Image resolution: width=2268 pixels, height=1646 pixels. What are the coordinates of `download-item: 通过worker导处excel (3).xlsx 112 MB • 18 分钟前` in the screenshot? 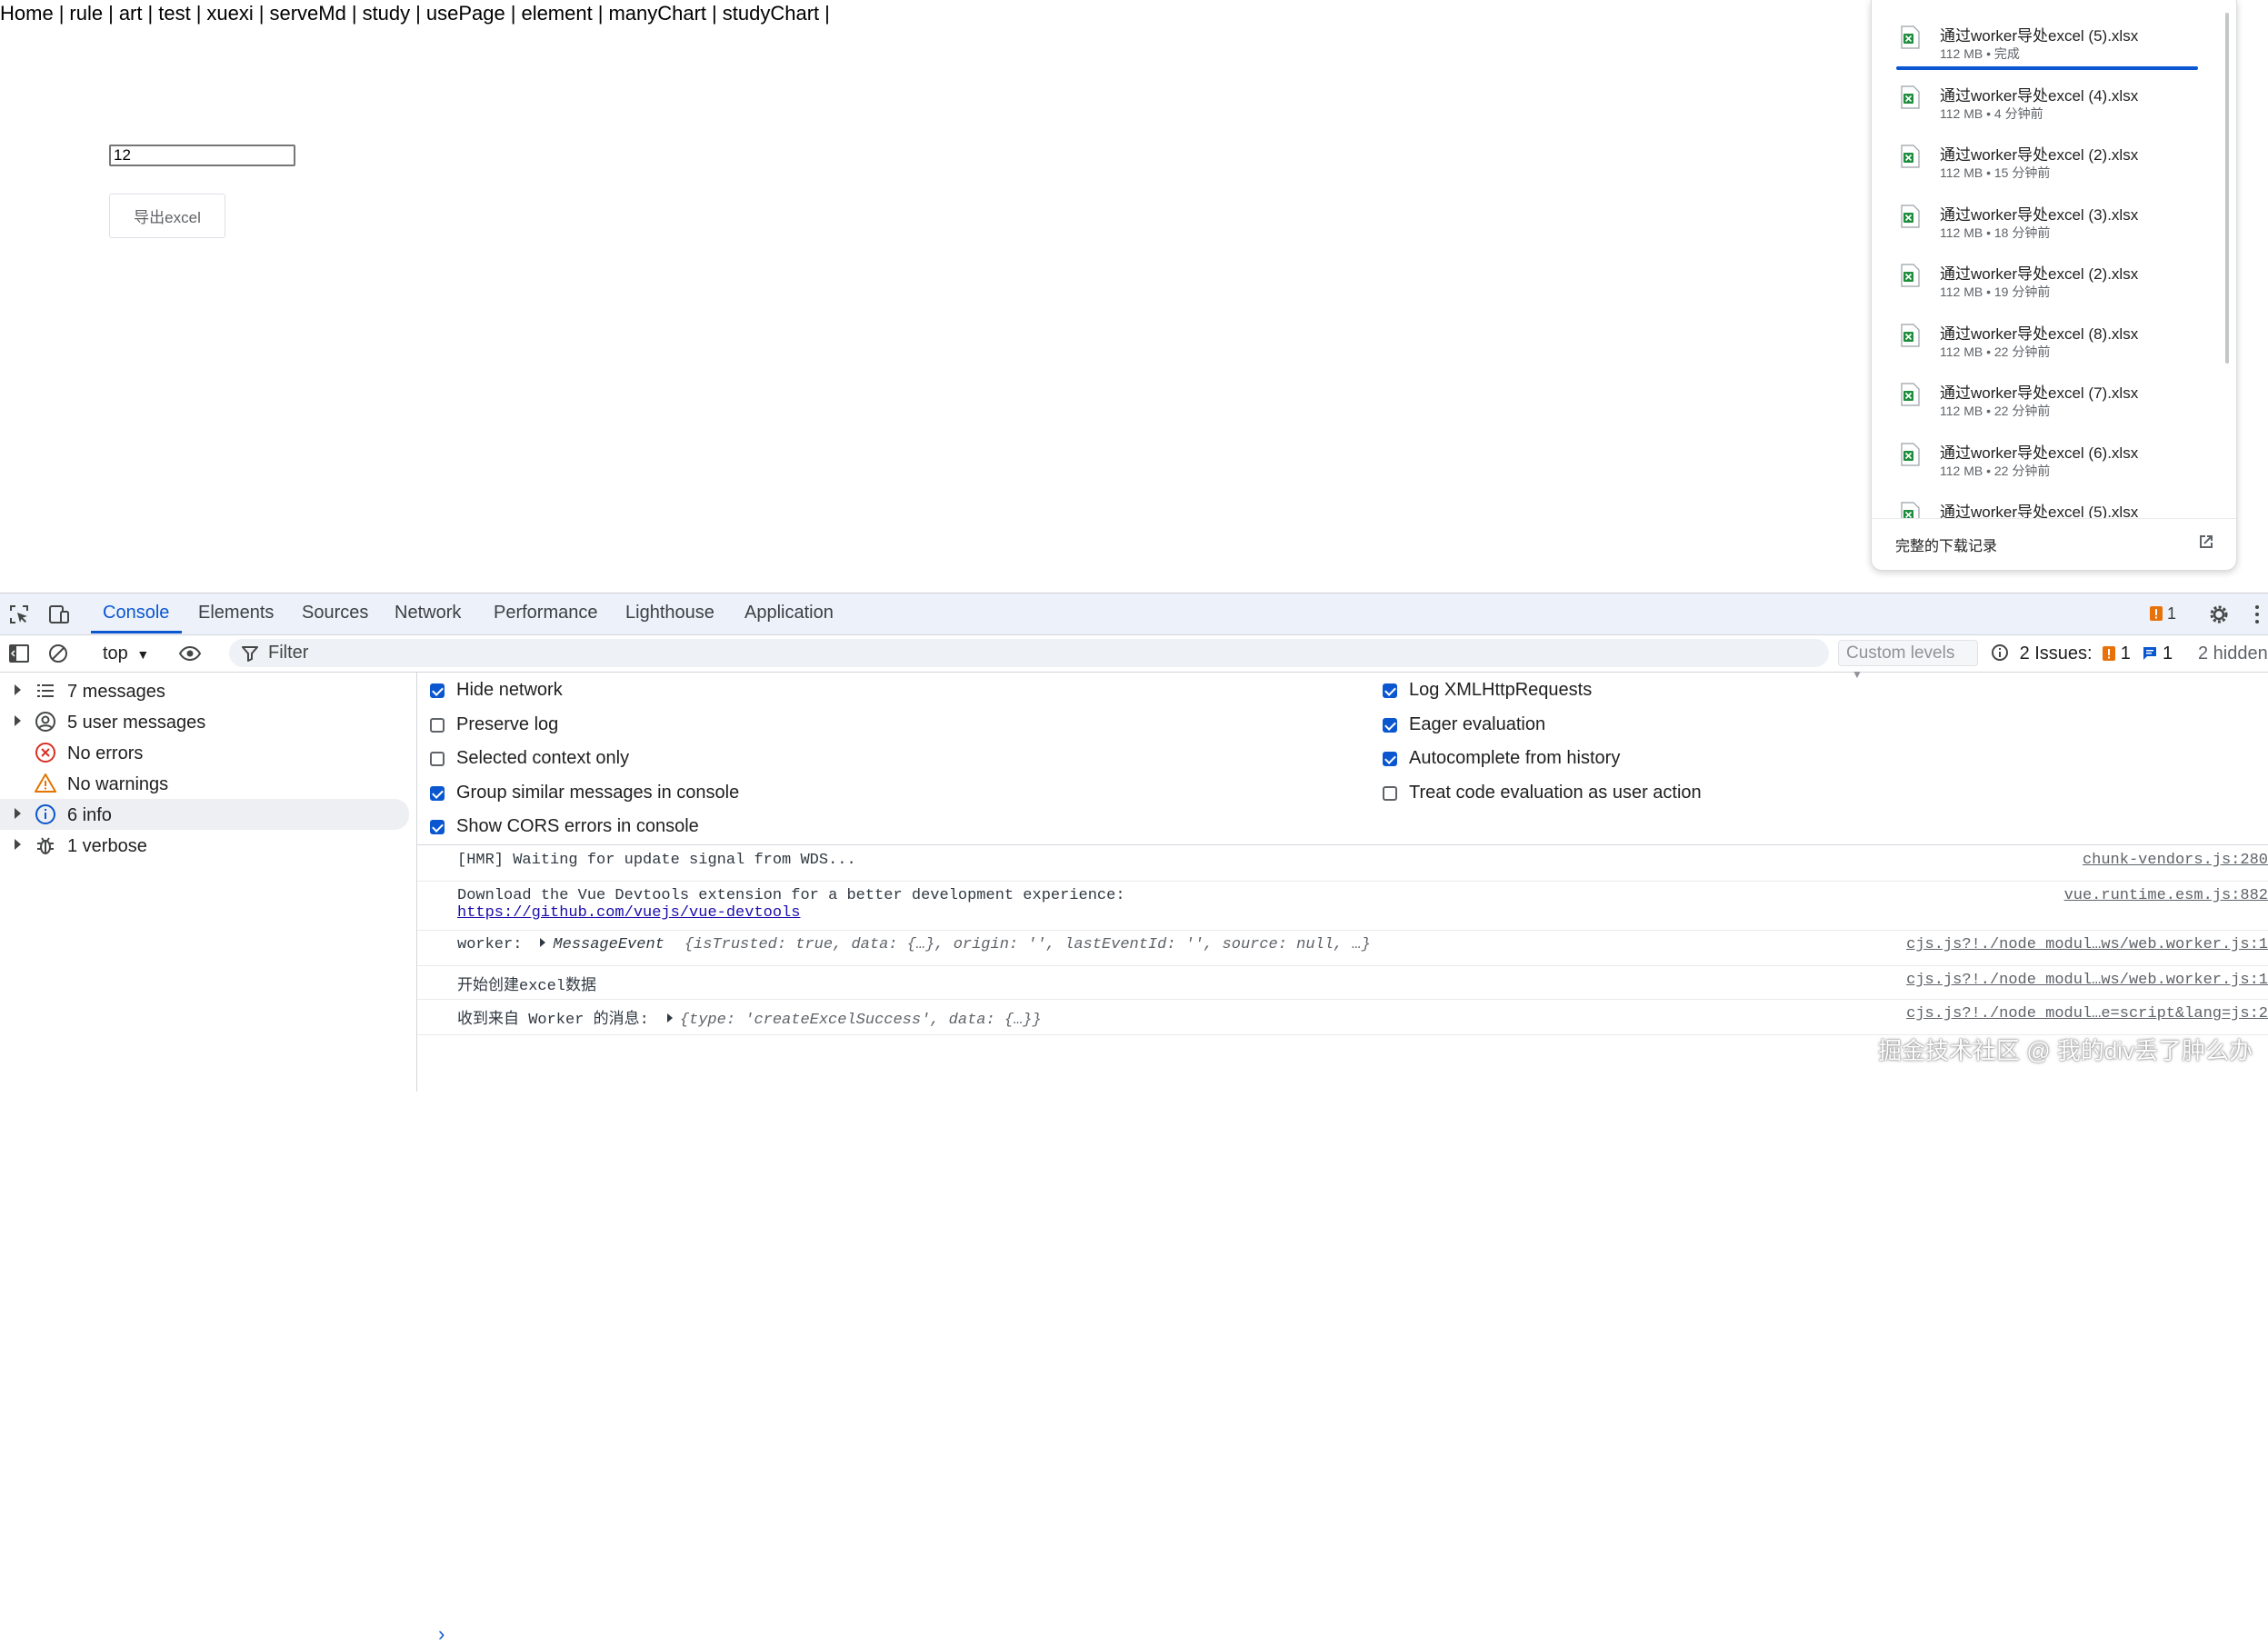 It's located at (2052, 215).